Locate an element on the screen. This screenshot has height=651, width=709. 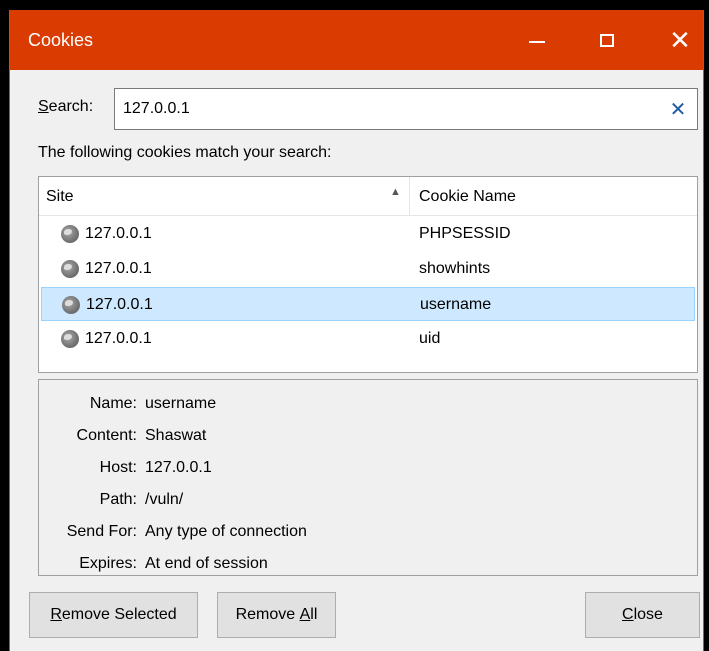
list-item-cookie-name: username is located at coordinates (456, 304).